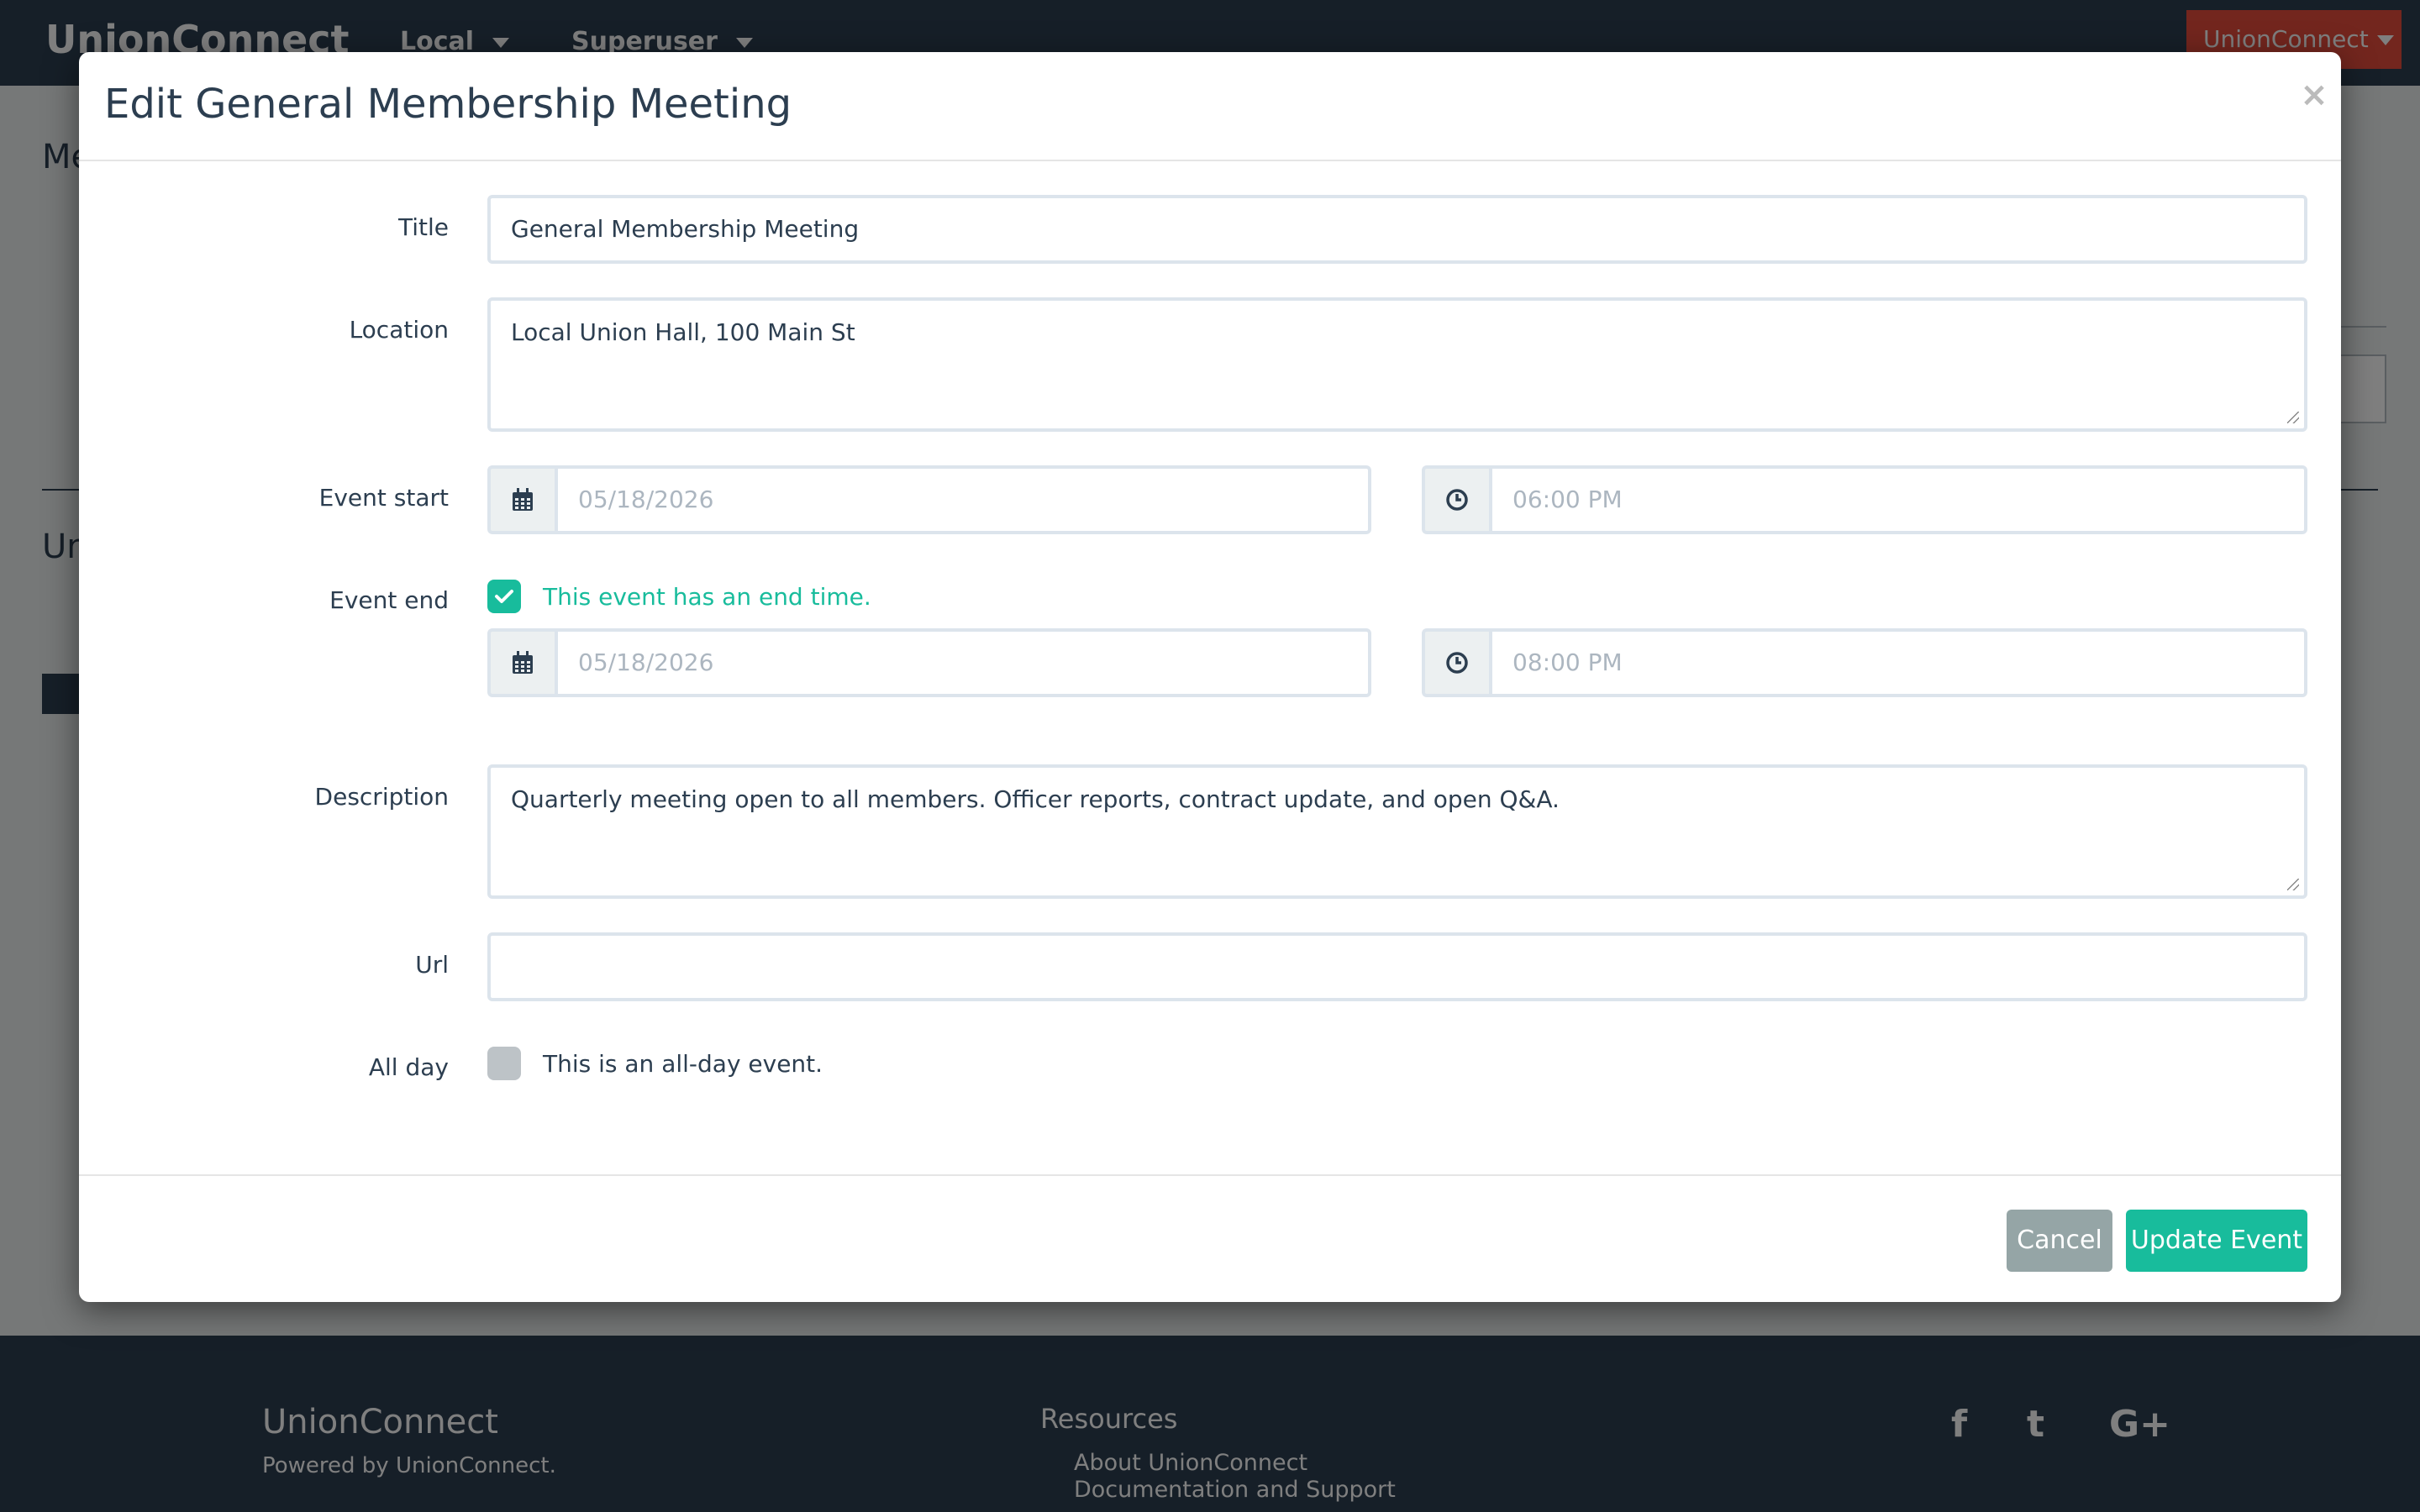  Describe the element at coordinates (1397, 364) in the screenshot. I see `location-textarea: Local Union Hall, 100 Main St` at that location.